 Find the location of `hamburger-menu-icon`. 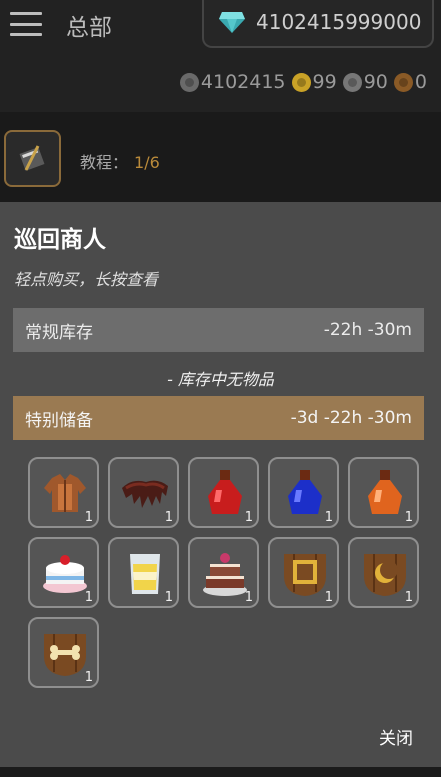

hamburger-menu-icon is located at coordinates (26, 24).